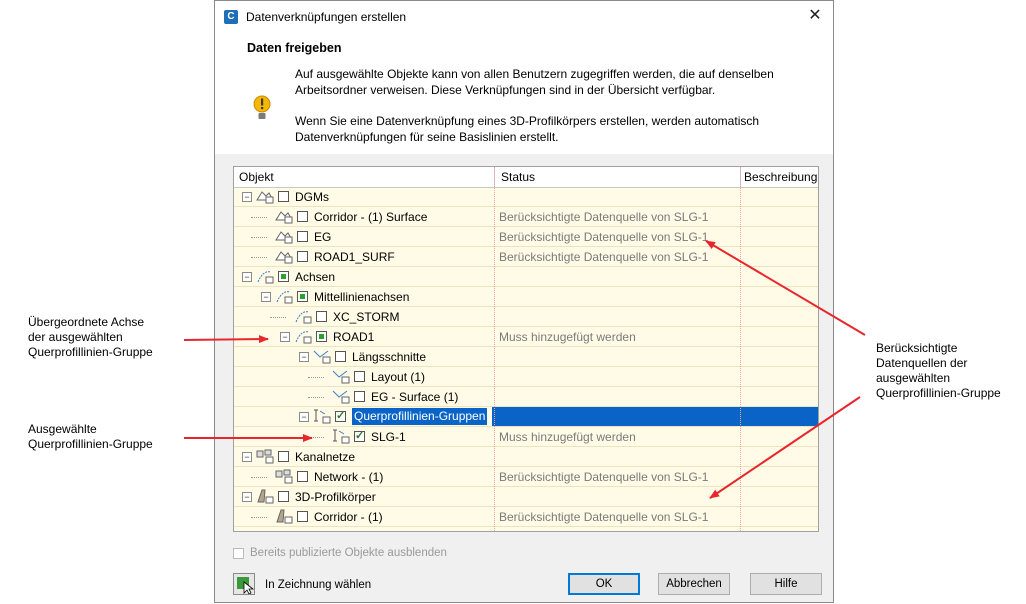  Describe the element at coordinates (226, 339) in the screenshot. I see `arrow-parent-alignment` at that location.